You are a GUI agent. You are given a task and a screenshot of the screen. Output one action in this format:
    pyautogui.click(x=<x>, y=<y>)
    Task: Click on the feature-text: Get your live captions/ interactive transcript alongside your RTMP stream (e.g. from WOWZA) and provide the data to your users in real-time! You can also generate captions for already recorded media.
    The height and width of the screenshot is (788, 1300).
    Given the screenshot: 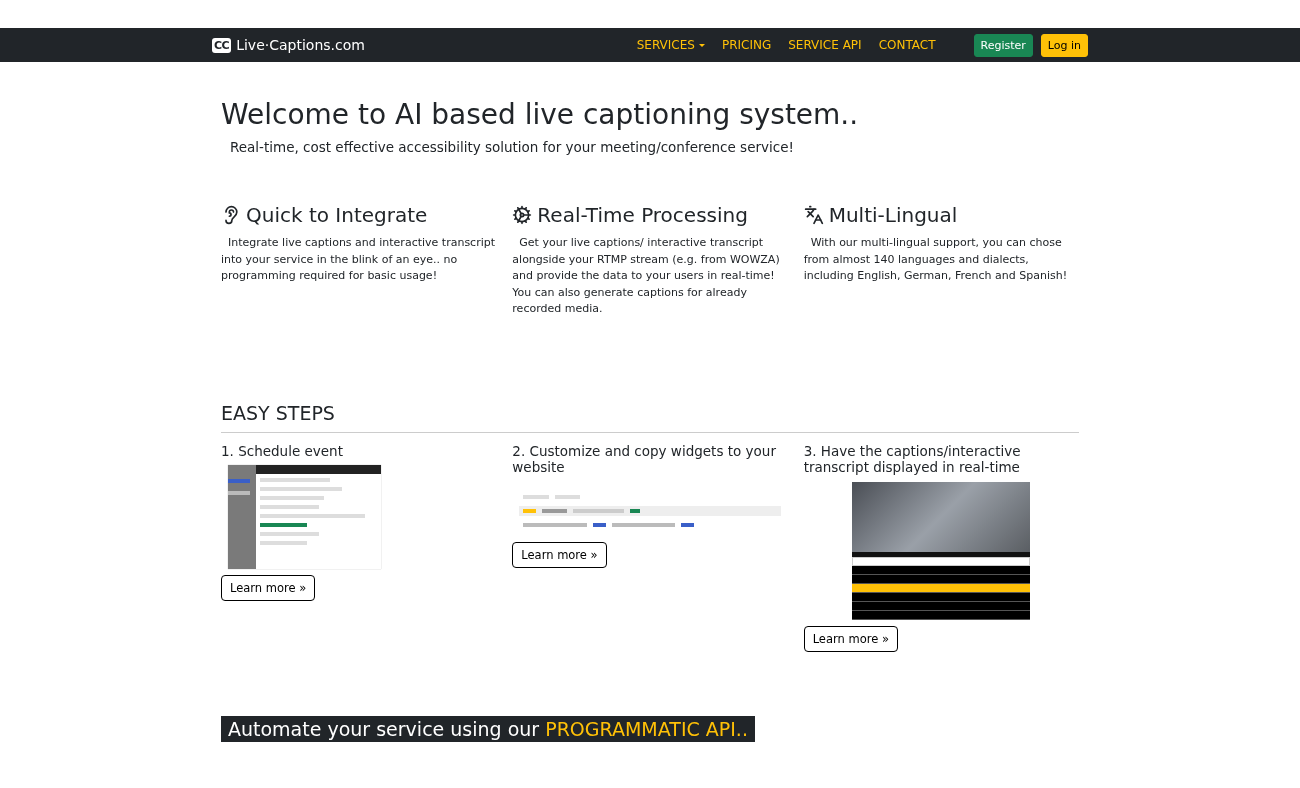 What is the action you would take?
    pyautogui.click(x=646, y=276)
    